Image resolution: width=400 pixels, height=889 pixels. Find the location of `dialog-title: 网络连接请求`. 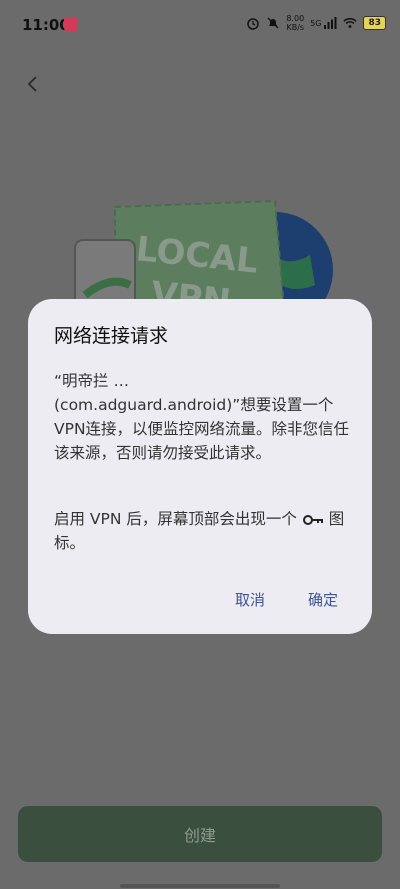

dialog-title: 网络连接请求 is located at coordinates (111, 336).